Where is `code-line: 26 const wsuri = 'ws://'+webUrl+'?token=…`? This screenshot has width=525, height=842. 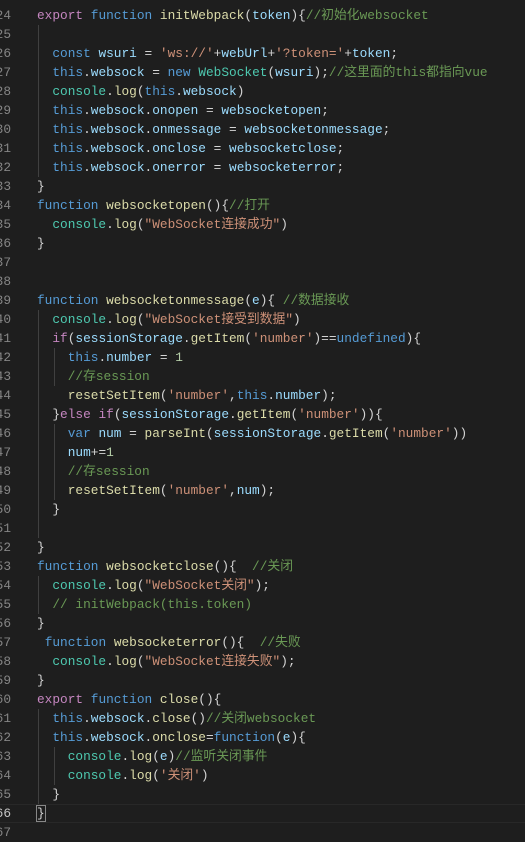
code-line: 26 const wsuri = 'ws://'+webUrl+'?token=… is located at coordinates (262, 53).